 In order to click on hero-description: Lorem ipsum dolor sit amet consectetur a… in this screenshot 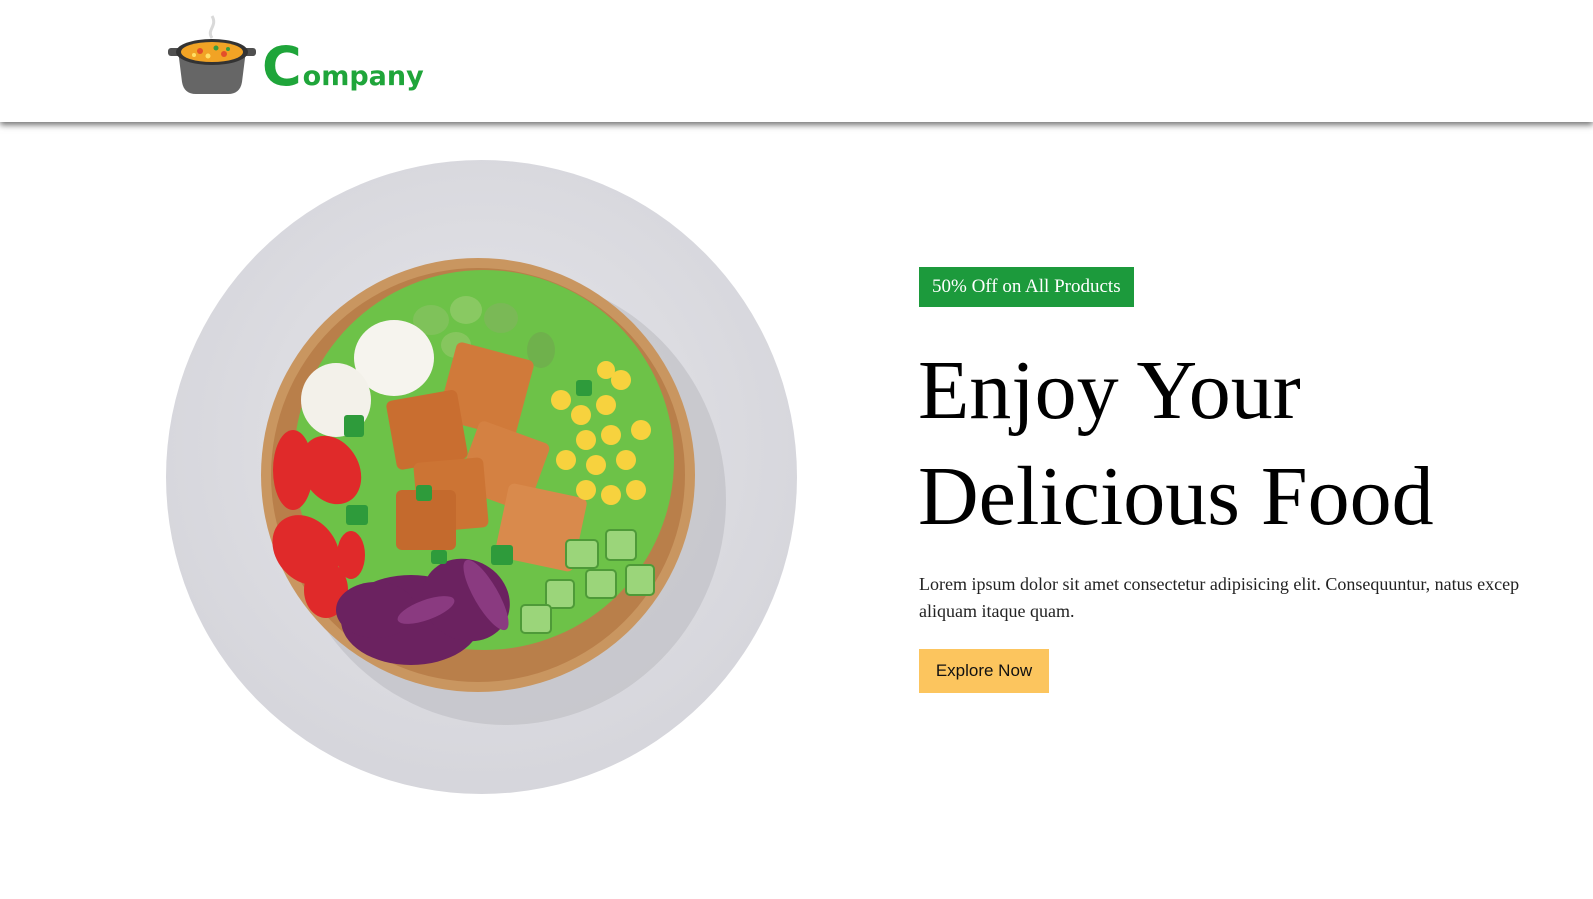, I will do `click(1256, 598)`.